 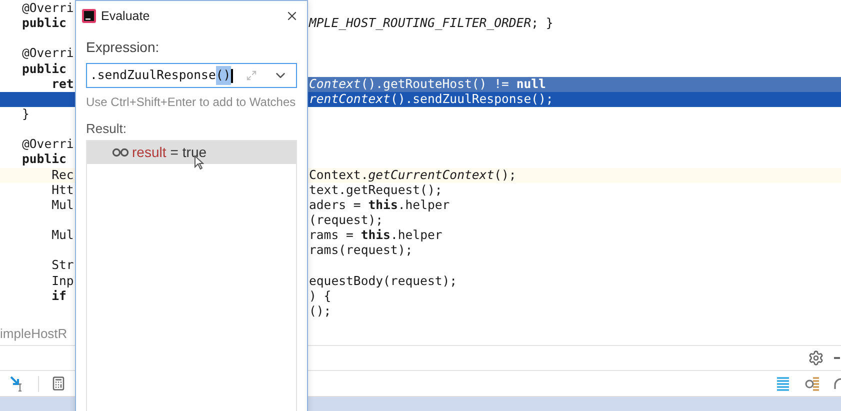 I want to click on code-line: MPLE_HOST_ROUTING_FILTER_ORDER; }, so click(x=431, y=23).